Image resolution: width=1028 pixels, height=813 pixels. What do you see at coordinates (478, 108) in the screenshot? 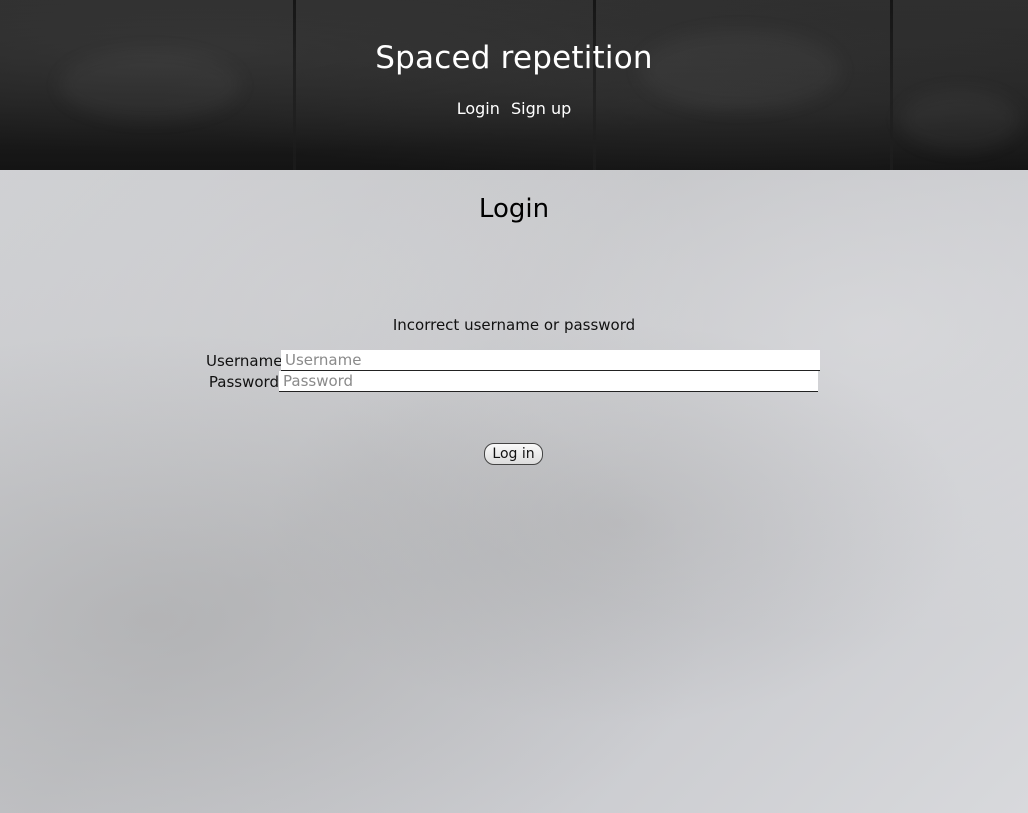
I see `nav-login-link: Login` at bounding box center [478, 108].